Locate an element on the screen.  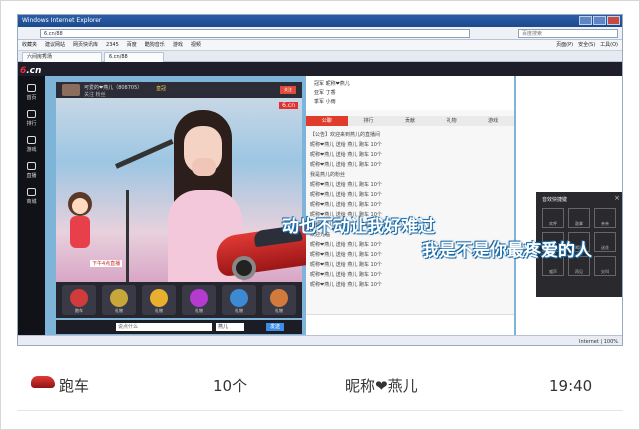
host-sub: 关注 粉丝 is located at coordinates (95, 95).